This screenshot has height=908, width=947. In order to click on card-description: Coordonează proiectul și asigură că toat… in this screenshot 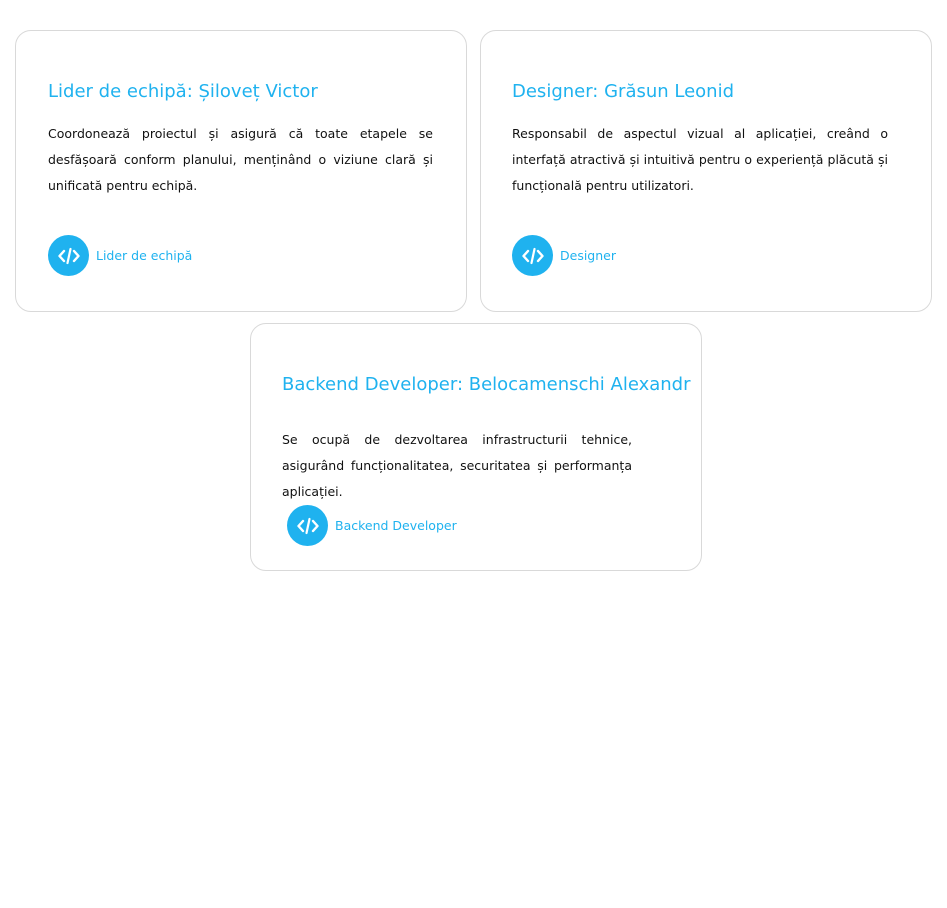, I will do `click(240, 159)`.